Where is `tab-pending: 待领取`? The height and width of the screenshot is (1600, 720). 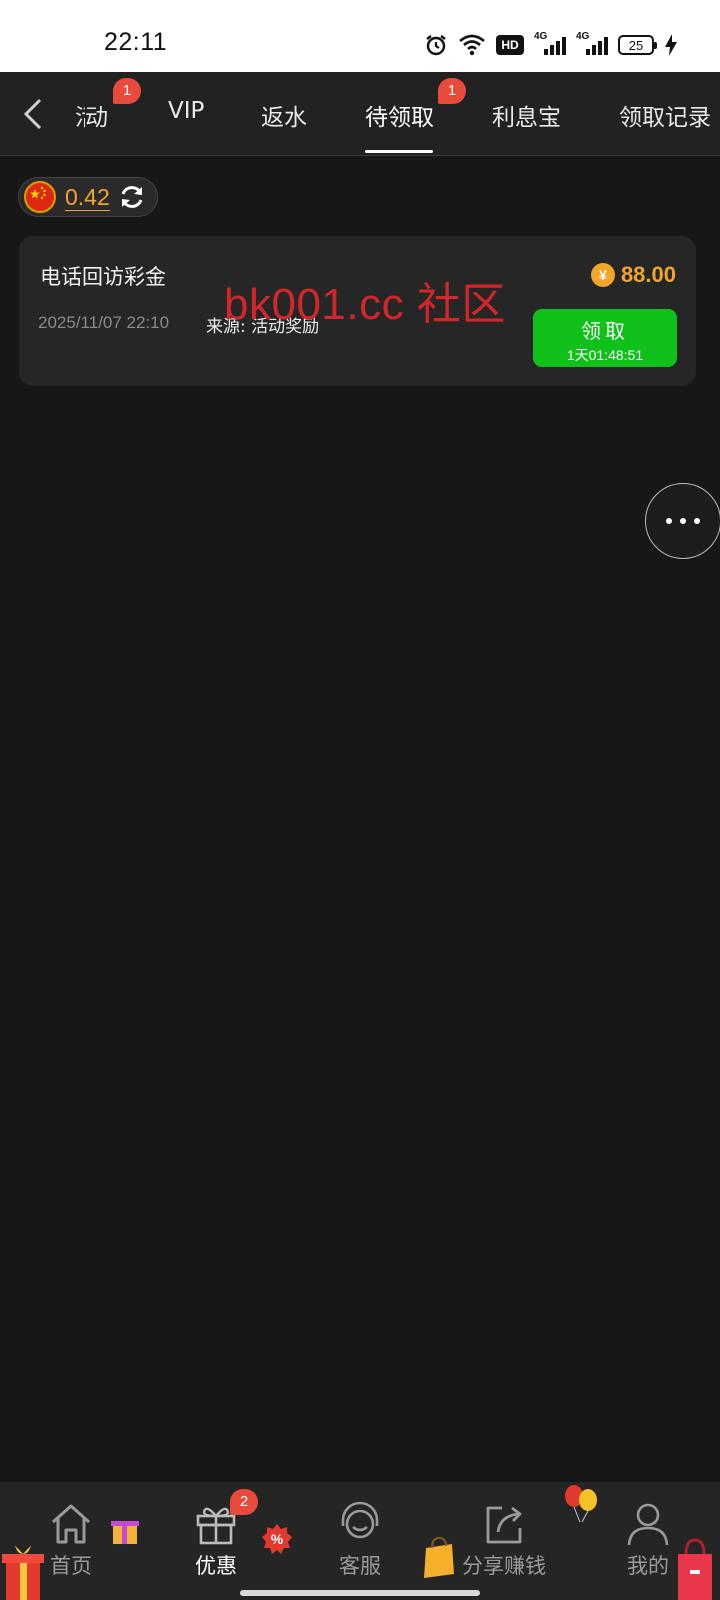
tab-pending: 待领取 is located at coordinates (399, 115).